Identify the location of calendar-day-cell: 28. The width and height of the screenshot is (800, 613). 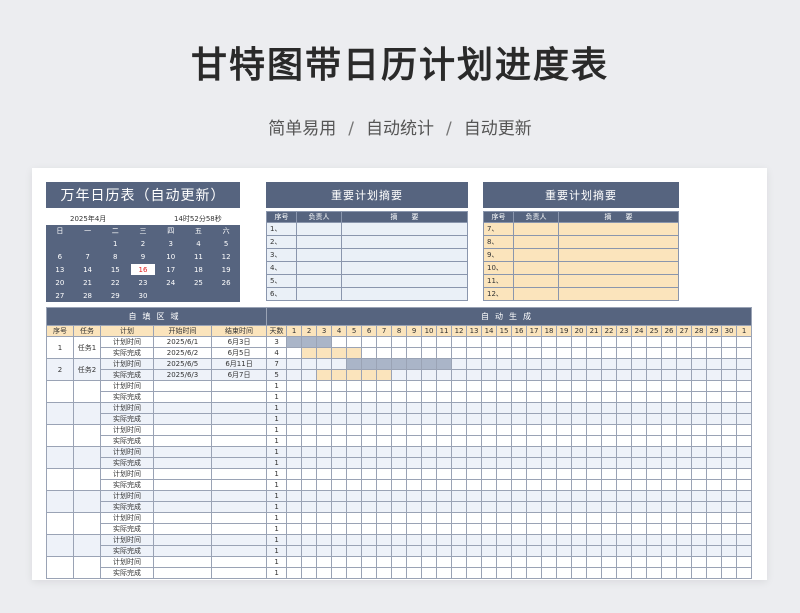
(88, 295).